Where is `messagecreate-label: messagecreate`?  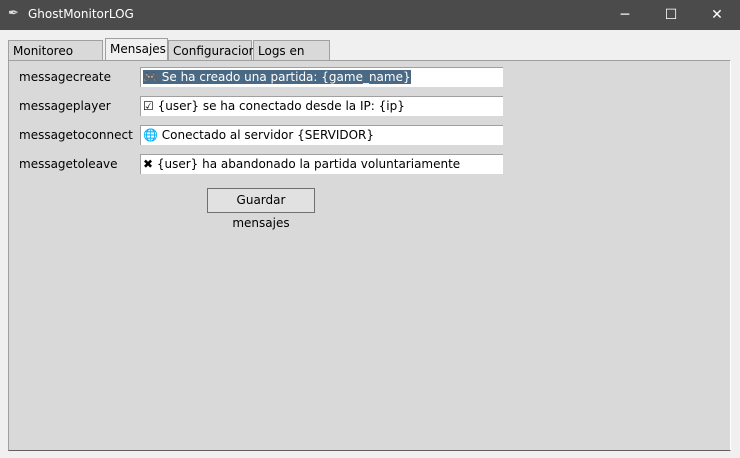
messagecreate-label: messagecreate is located at coordinates (65, 77).